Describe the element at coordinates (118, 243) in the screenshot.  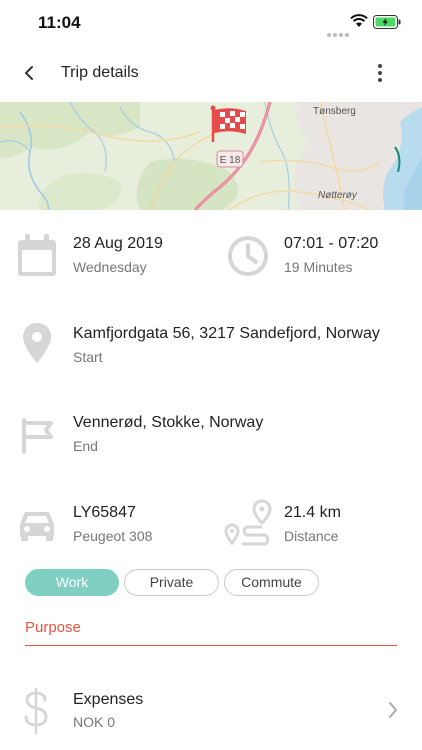
I see `trip-date: 28 Aug 2019` at that location.